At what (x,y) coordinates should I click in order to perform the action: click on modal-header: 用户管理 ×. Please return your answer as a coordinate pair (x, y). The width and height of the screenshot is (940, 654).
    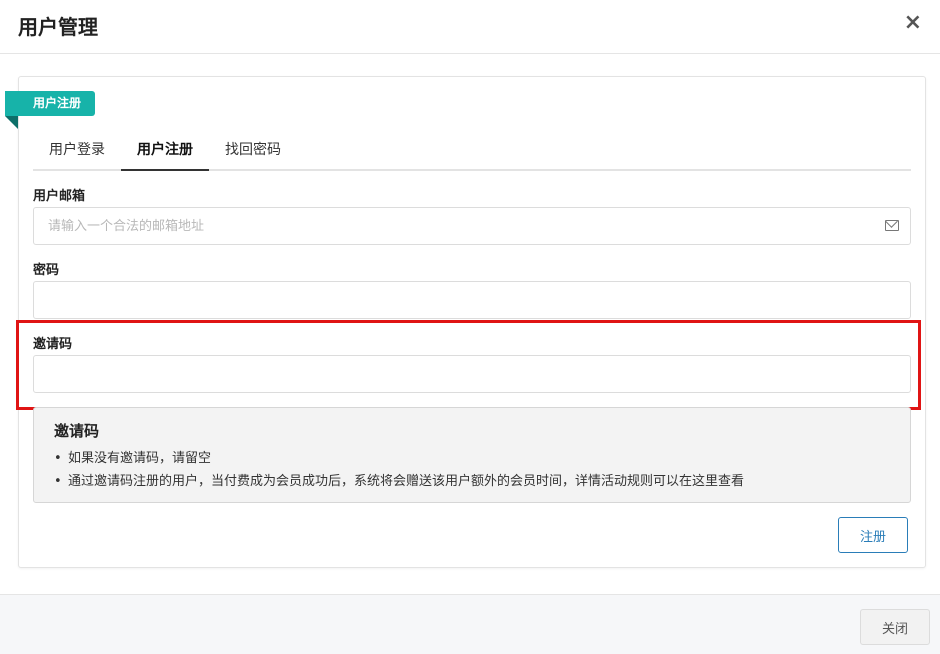
    Looking at the image, I should click on (470, 27).